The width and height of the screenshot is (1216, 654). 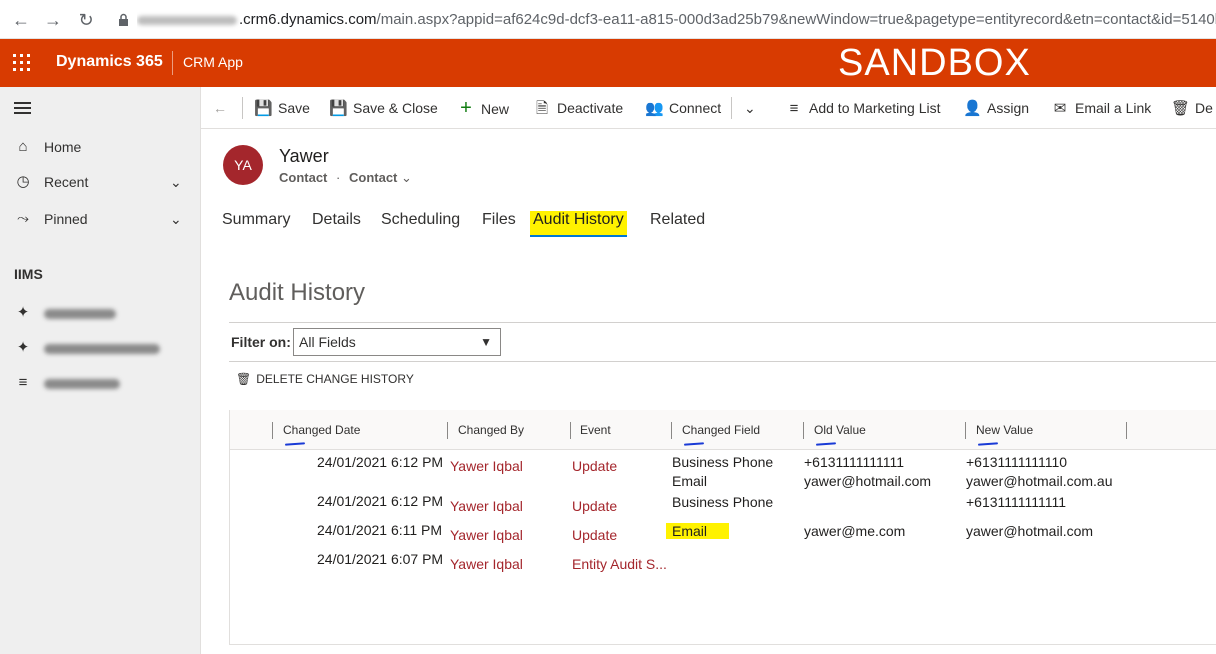 I want to click on column-header-old-value: Old Value, so click(x=840, y=430).